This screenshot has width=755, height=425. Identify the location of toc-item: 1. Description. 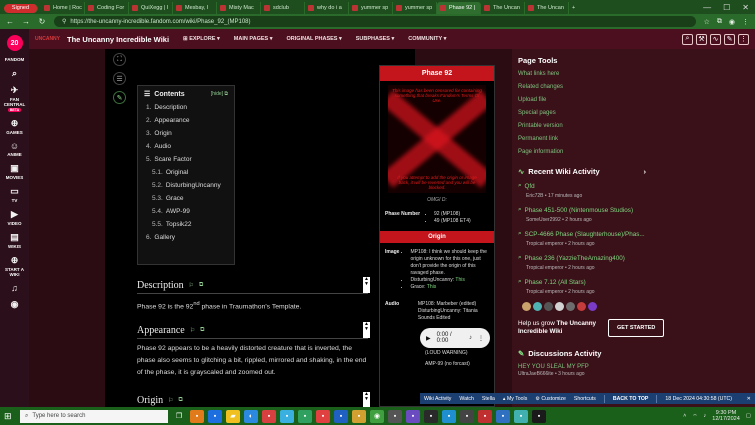
(187, 107).